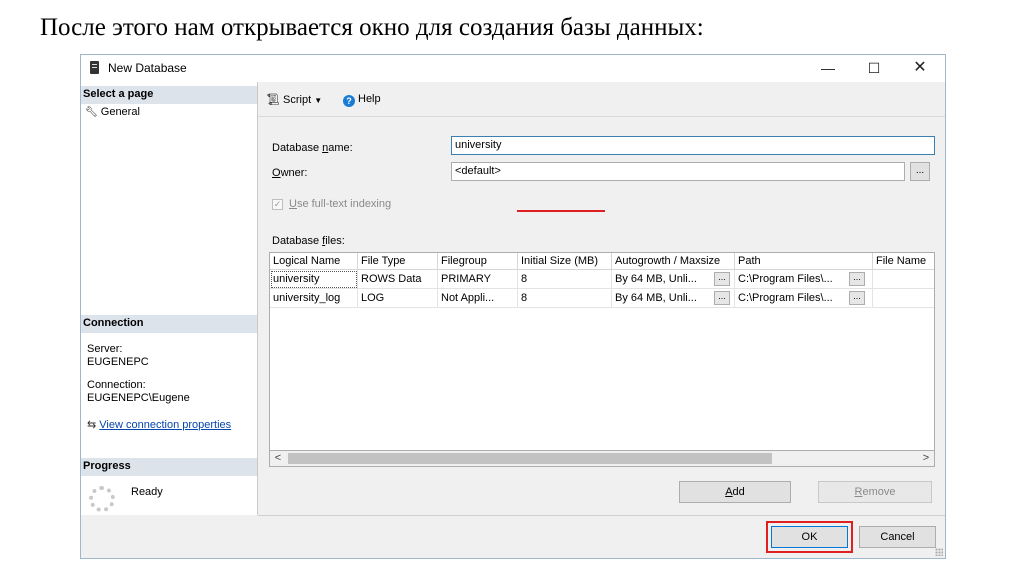 This screenshot has width=1024, height=576. I want to click on server-label: Server:, so click(105, 349).